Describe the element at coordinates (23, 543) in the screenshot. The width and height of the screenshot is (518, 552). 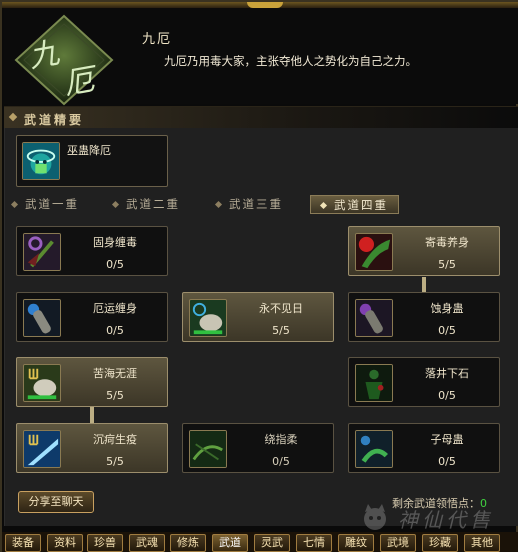
I see `tab-equipment: 装备` at that location.